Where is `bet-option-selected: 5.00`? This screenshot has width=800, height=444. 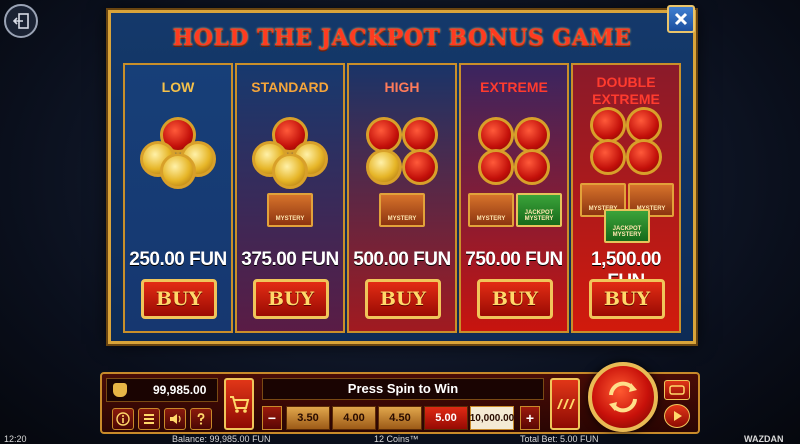
bet-option-selected: 5.00 is located at coordinates (446, 418).